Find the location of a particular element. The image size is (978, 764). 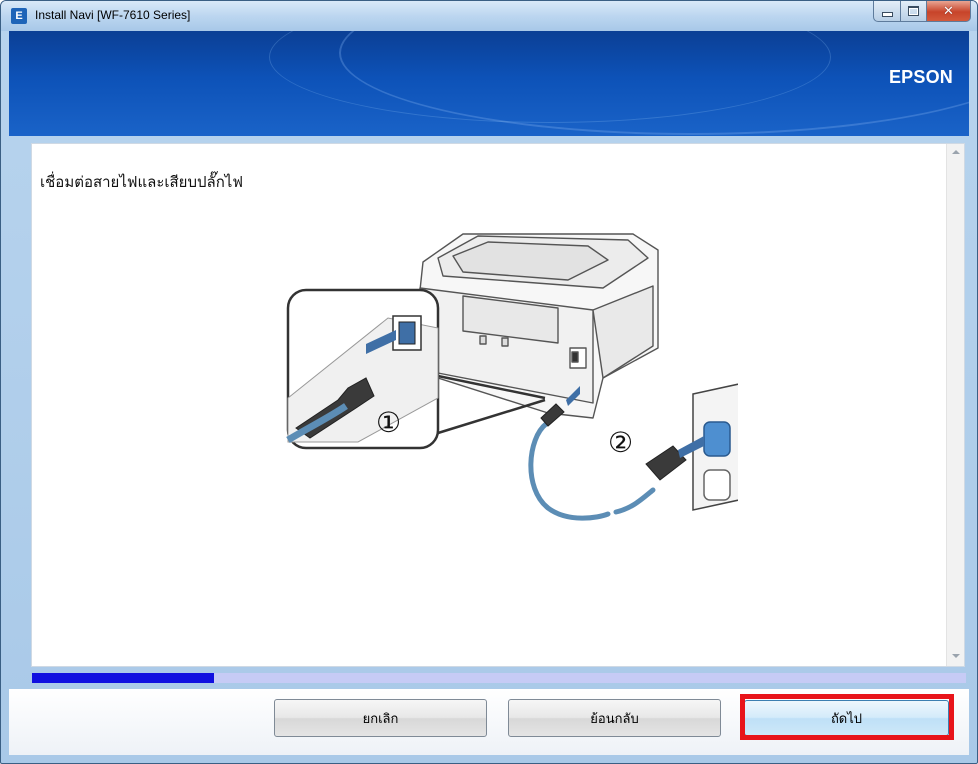

back-button: ย้อนกลับ is located at coordinates (614, 718).